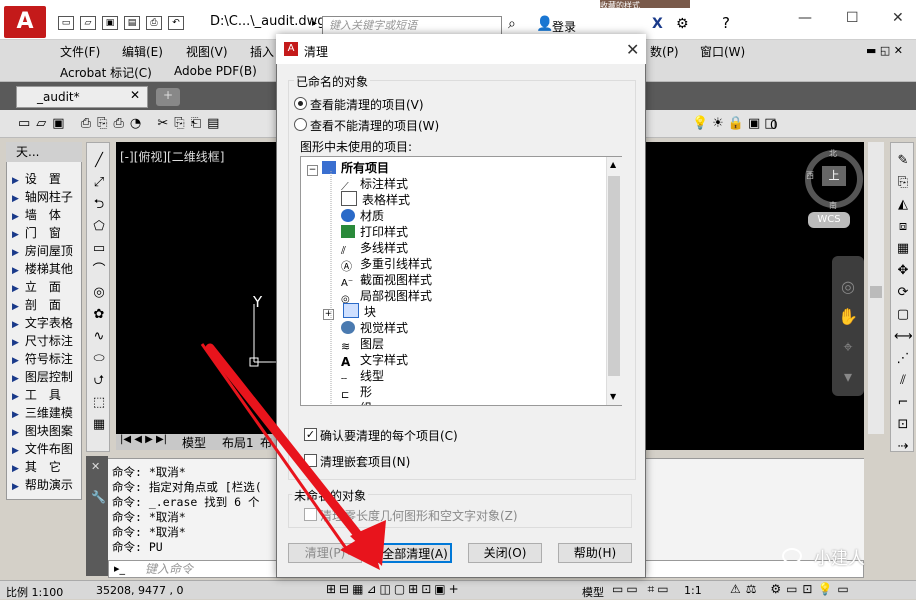 This screenshot has width=916, height=600. What do you see at coordinates (461, 49) in the screenshot?
I see `purge-dialog-titlebar` at bounding box center [461, 49].